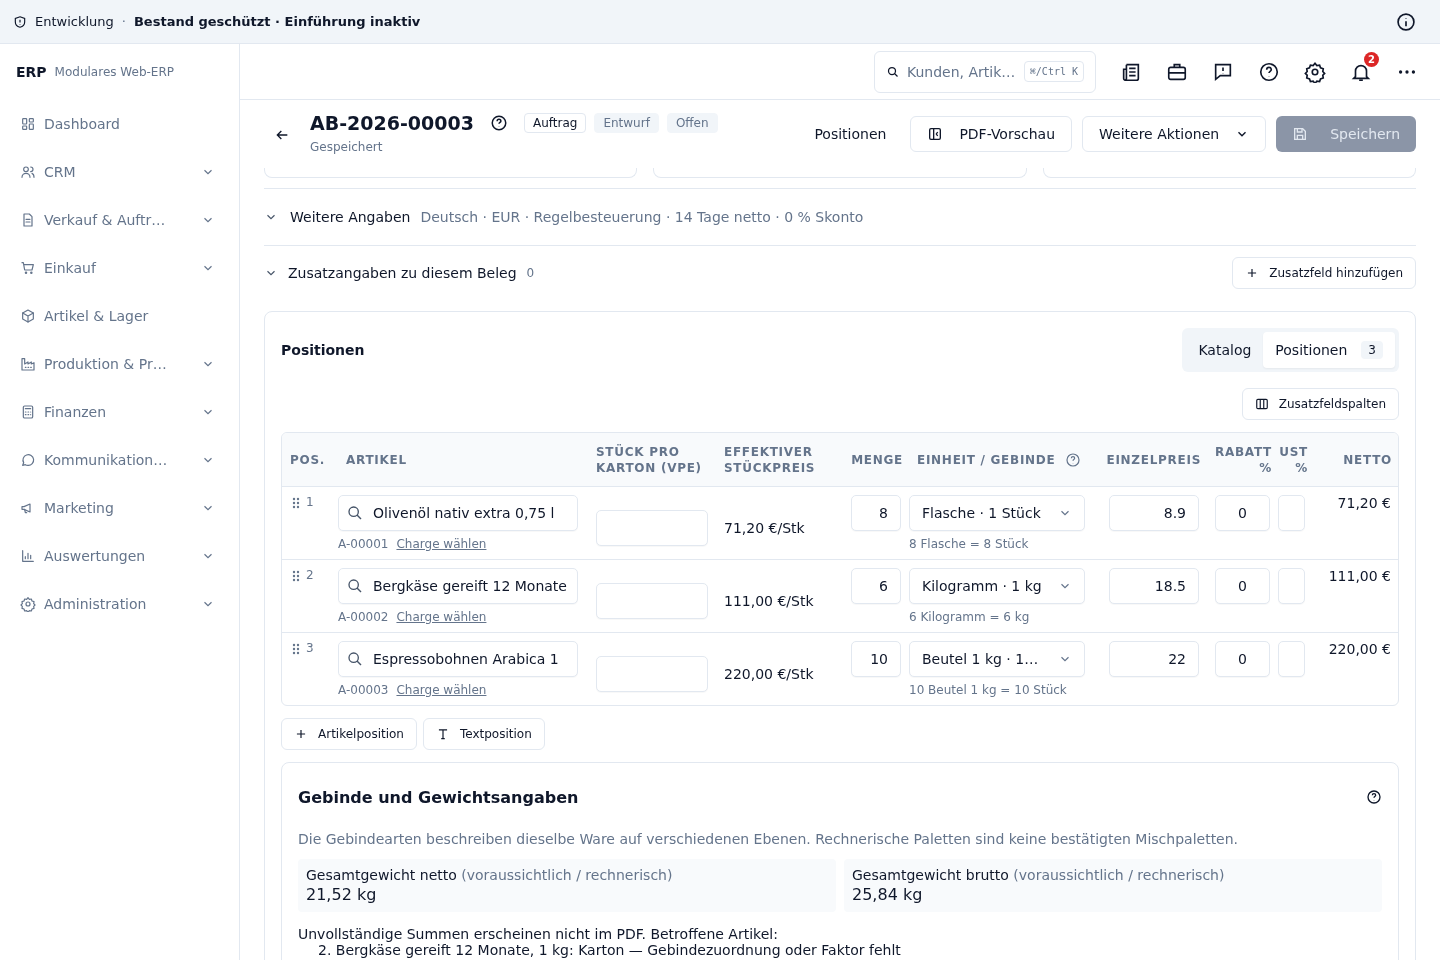 The image size is (1440, 960). Describe the element at coordinates (28, 124) in the screenshot. I see `dashboard-icon` at that location.